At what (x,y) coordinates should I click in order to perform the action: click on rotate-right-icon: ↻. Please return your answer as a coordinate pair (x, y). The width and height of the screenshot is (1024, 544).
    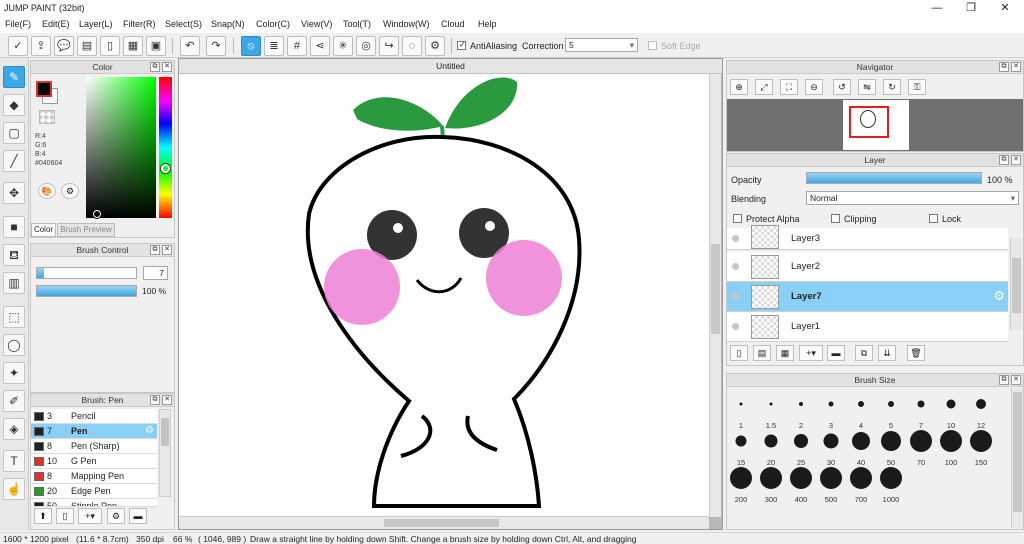
    Looking at the image, I should click on (892, 87).